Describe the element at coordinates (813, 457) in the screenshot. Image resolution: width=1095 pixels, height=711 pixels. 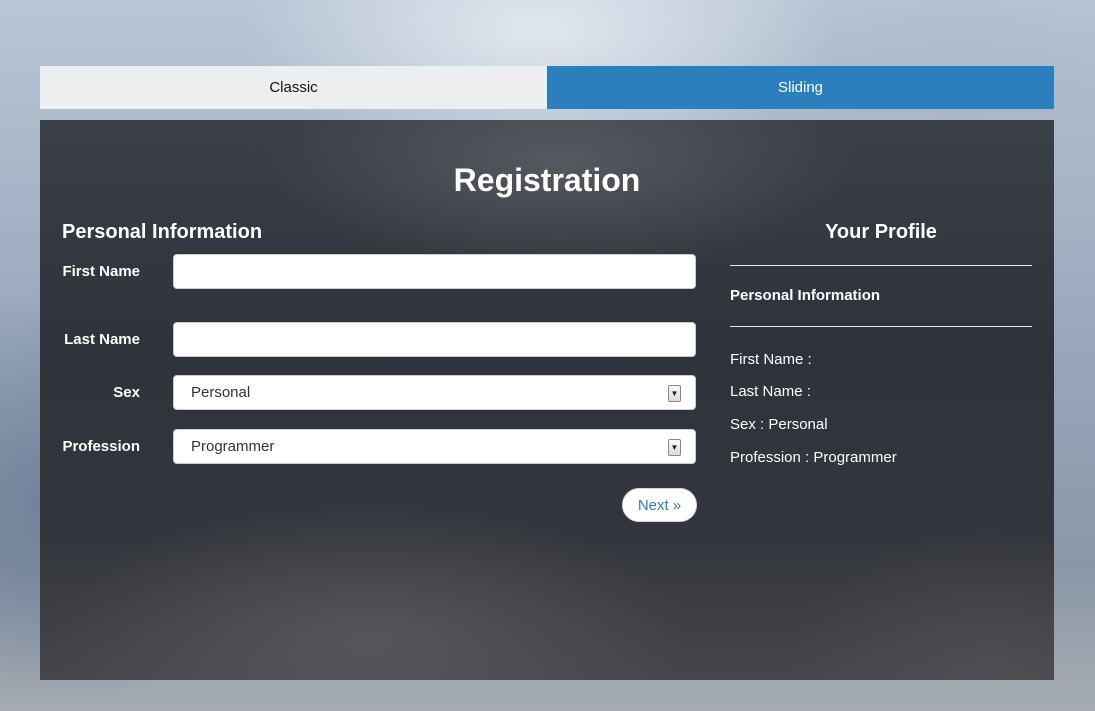
I see `profile-profession: Profession : Programmer` at that location.